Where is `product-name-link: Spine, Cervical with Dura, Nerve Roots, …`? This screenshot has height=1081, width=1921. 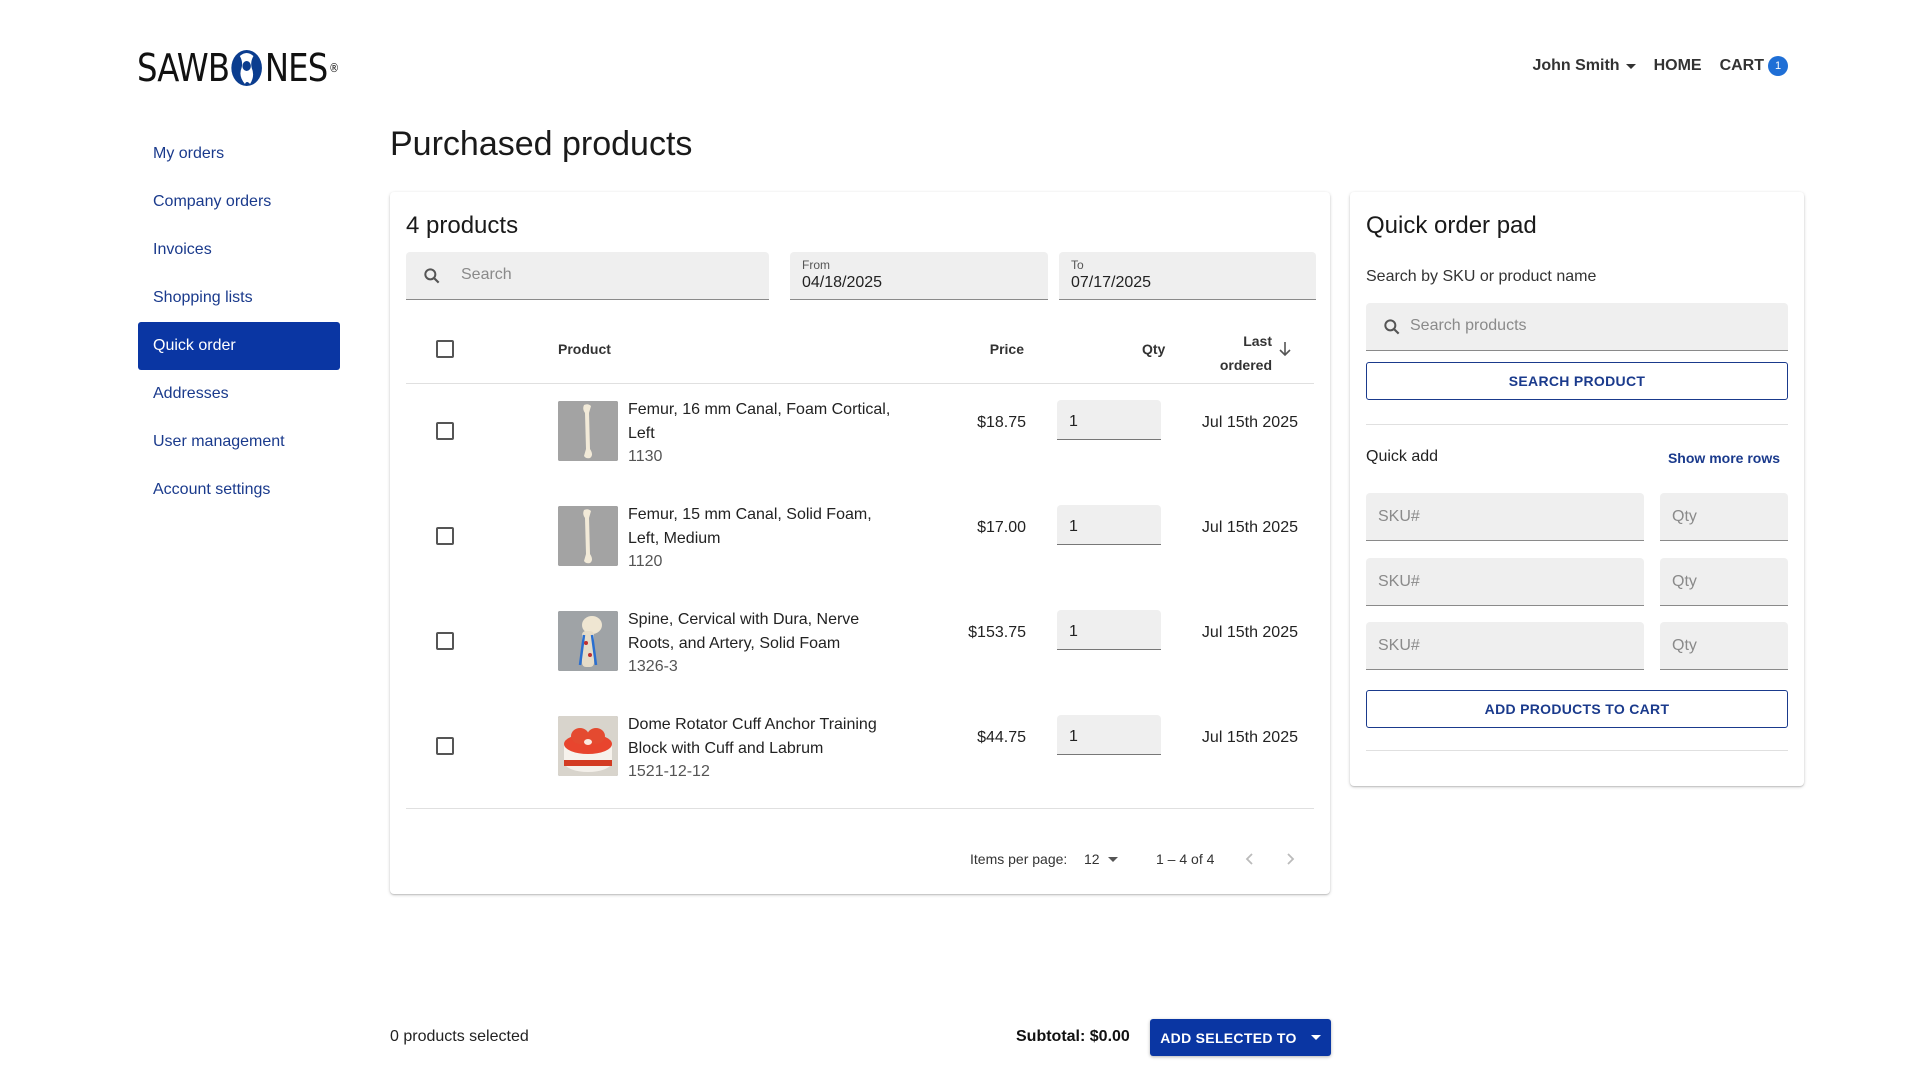 product-name-link: Spine, Cervical with Dura, Nerve Roots, … is located at coordinates (763, 632).